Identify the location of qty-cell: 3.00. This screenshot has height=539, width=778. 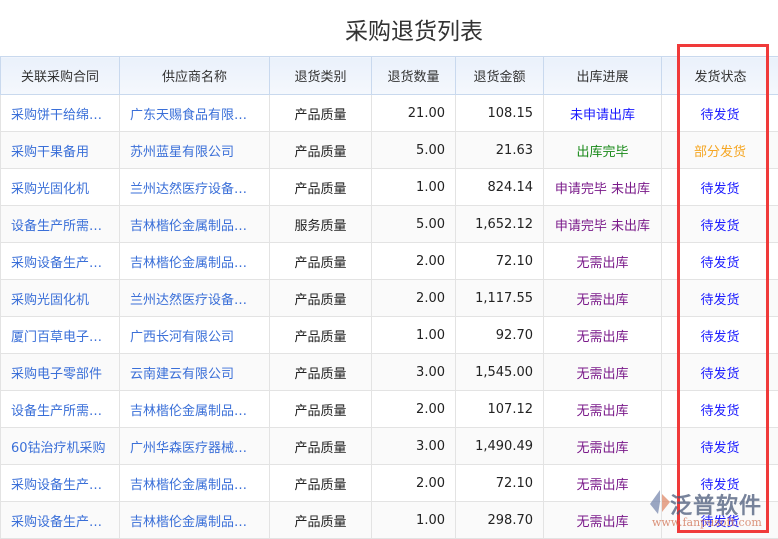
(414, 446).